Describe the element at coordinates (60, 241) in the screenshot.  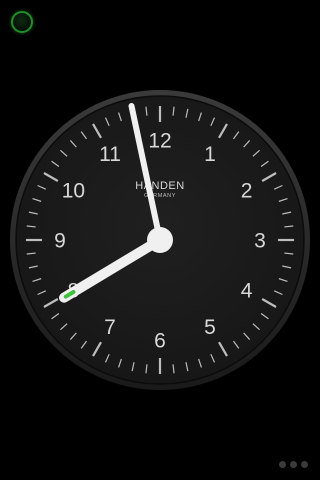
I see `numeral-9: 9` at that location.